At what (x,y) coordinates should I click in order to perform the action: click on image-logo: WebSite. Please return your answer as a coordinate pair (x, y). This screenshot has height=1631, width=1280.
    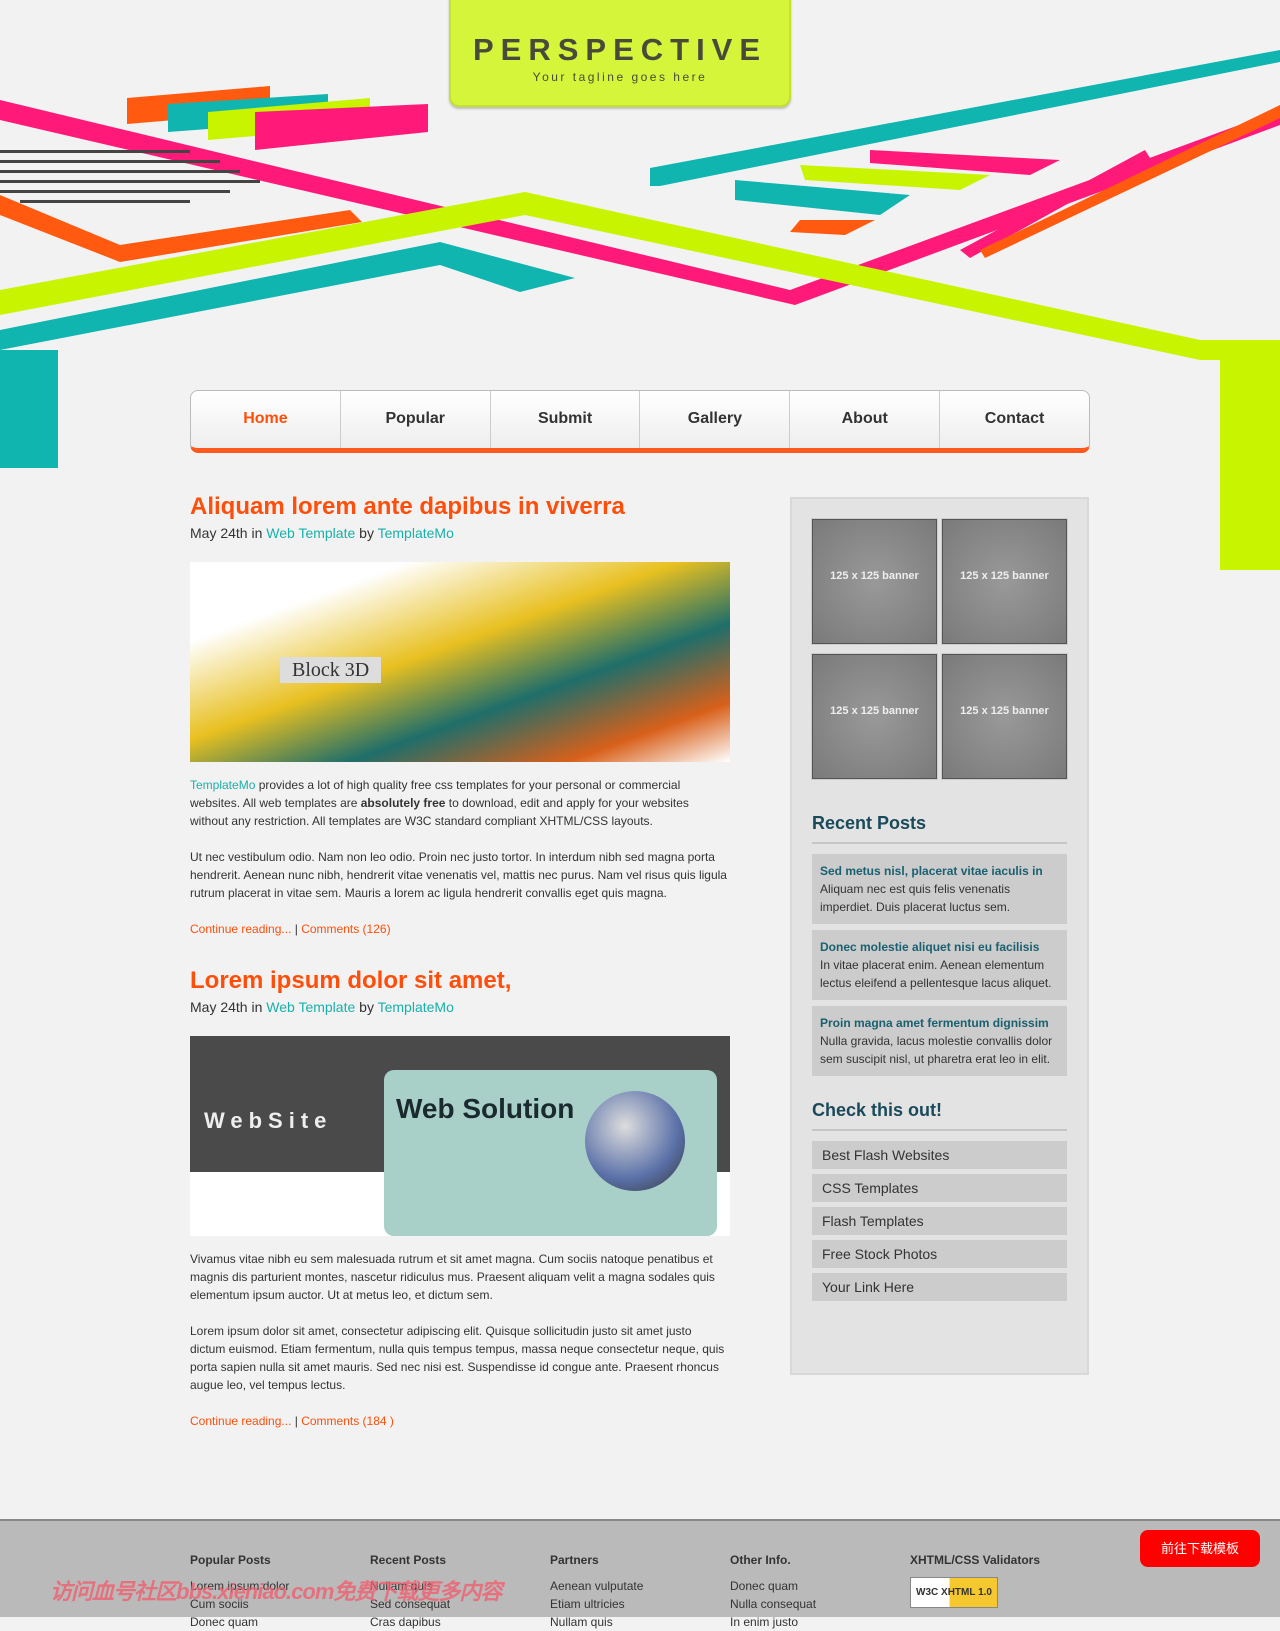
    Looking at the image, I should click on (268, 1120).